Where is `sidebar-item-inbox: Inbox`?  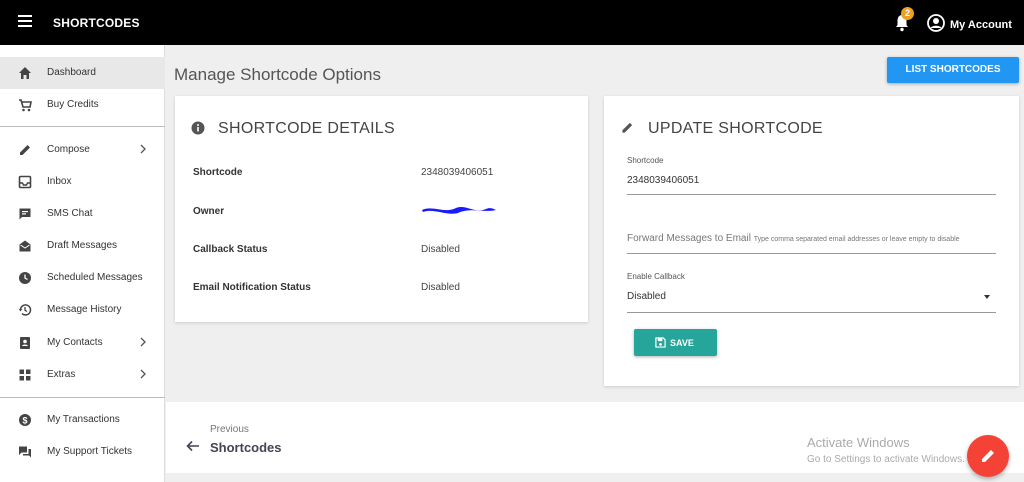 sidebar-item-inbox: Inbox is located at coordinates (82, 182).